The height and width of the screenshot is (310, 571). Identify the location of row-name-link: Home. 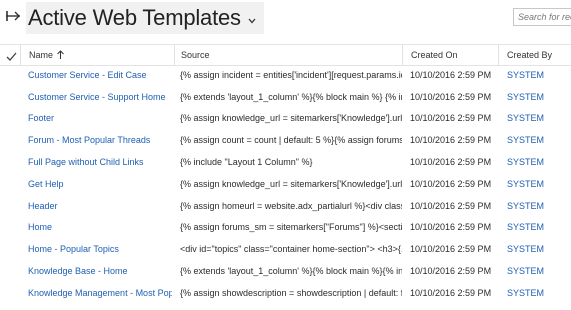
(100, 228).